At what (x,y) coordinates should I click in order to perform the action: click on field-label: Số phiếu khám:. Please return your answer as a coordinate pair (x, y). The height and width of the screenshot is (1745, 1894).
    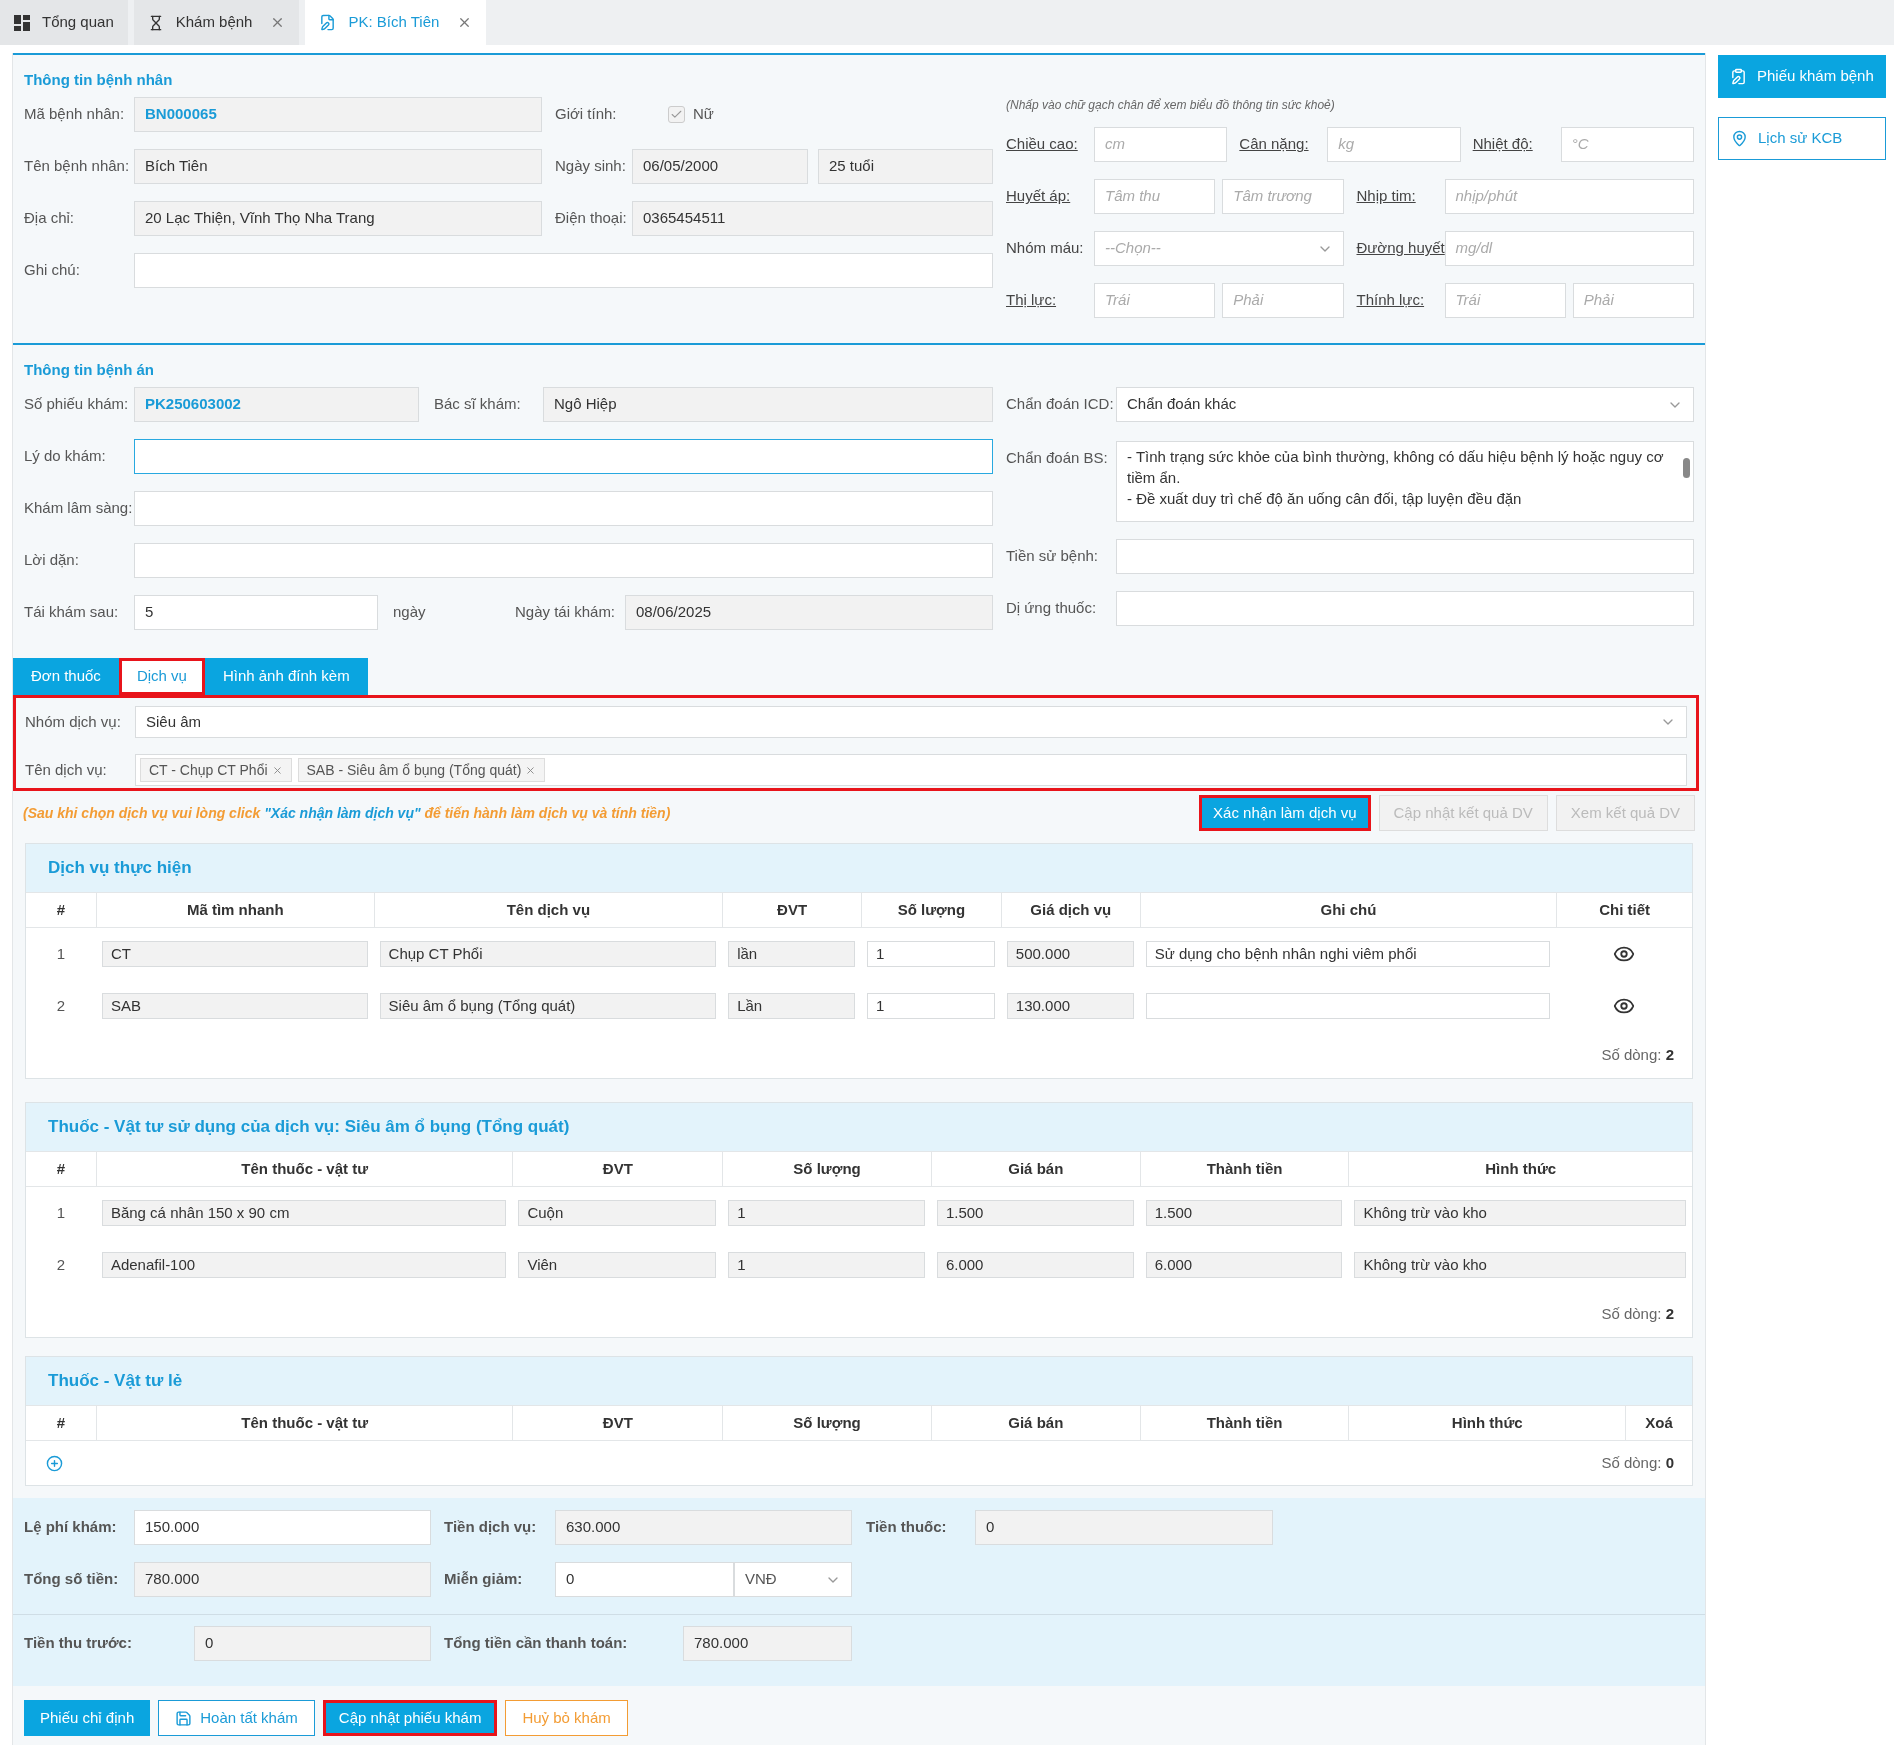
    Looking at the image, I should click on (77, 404).